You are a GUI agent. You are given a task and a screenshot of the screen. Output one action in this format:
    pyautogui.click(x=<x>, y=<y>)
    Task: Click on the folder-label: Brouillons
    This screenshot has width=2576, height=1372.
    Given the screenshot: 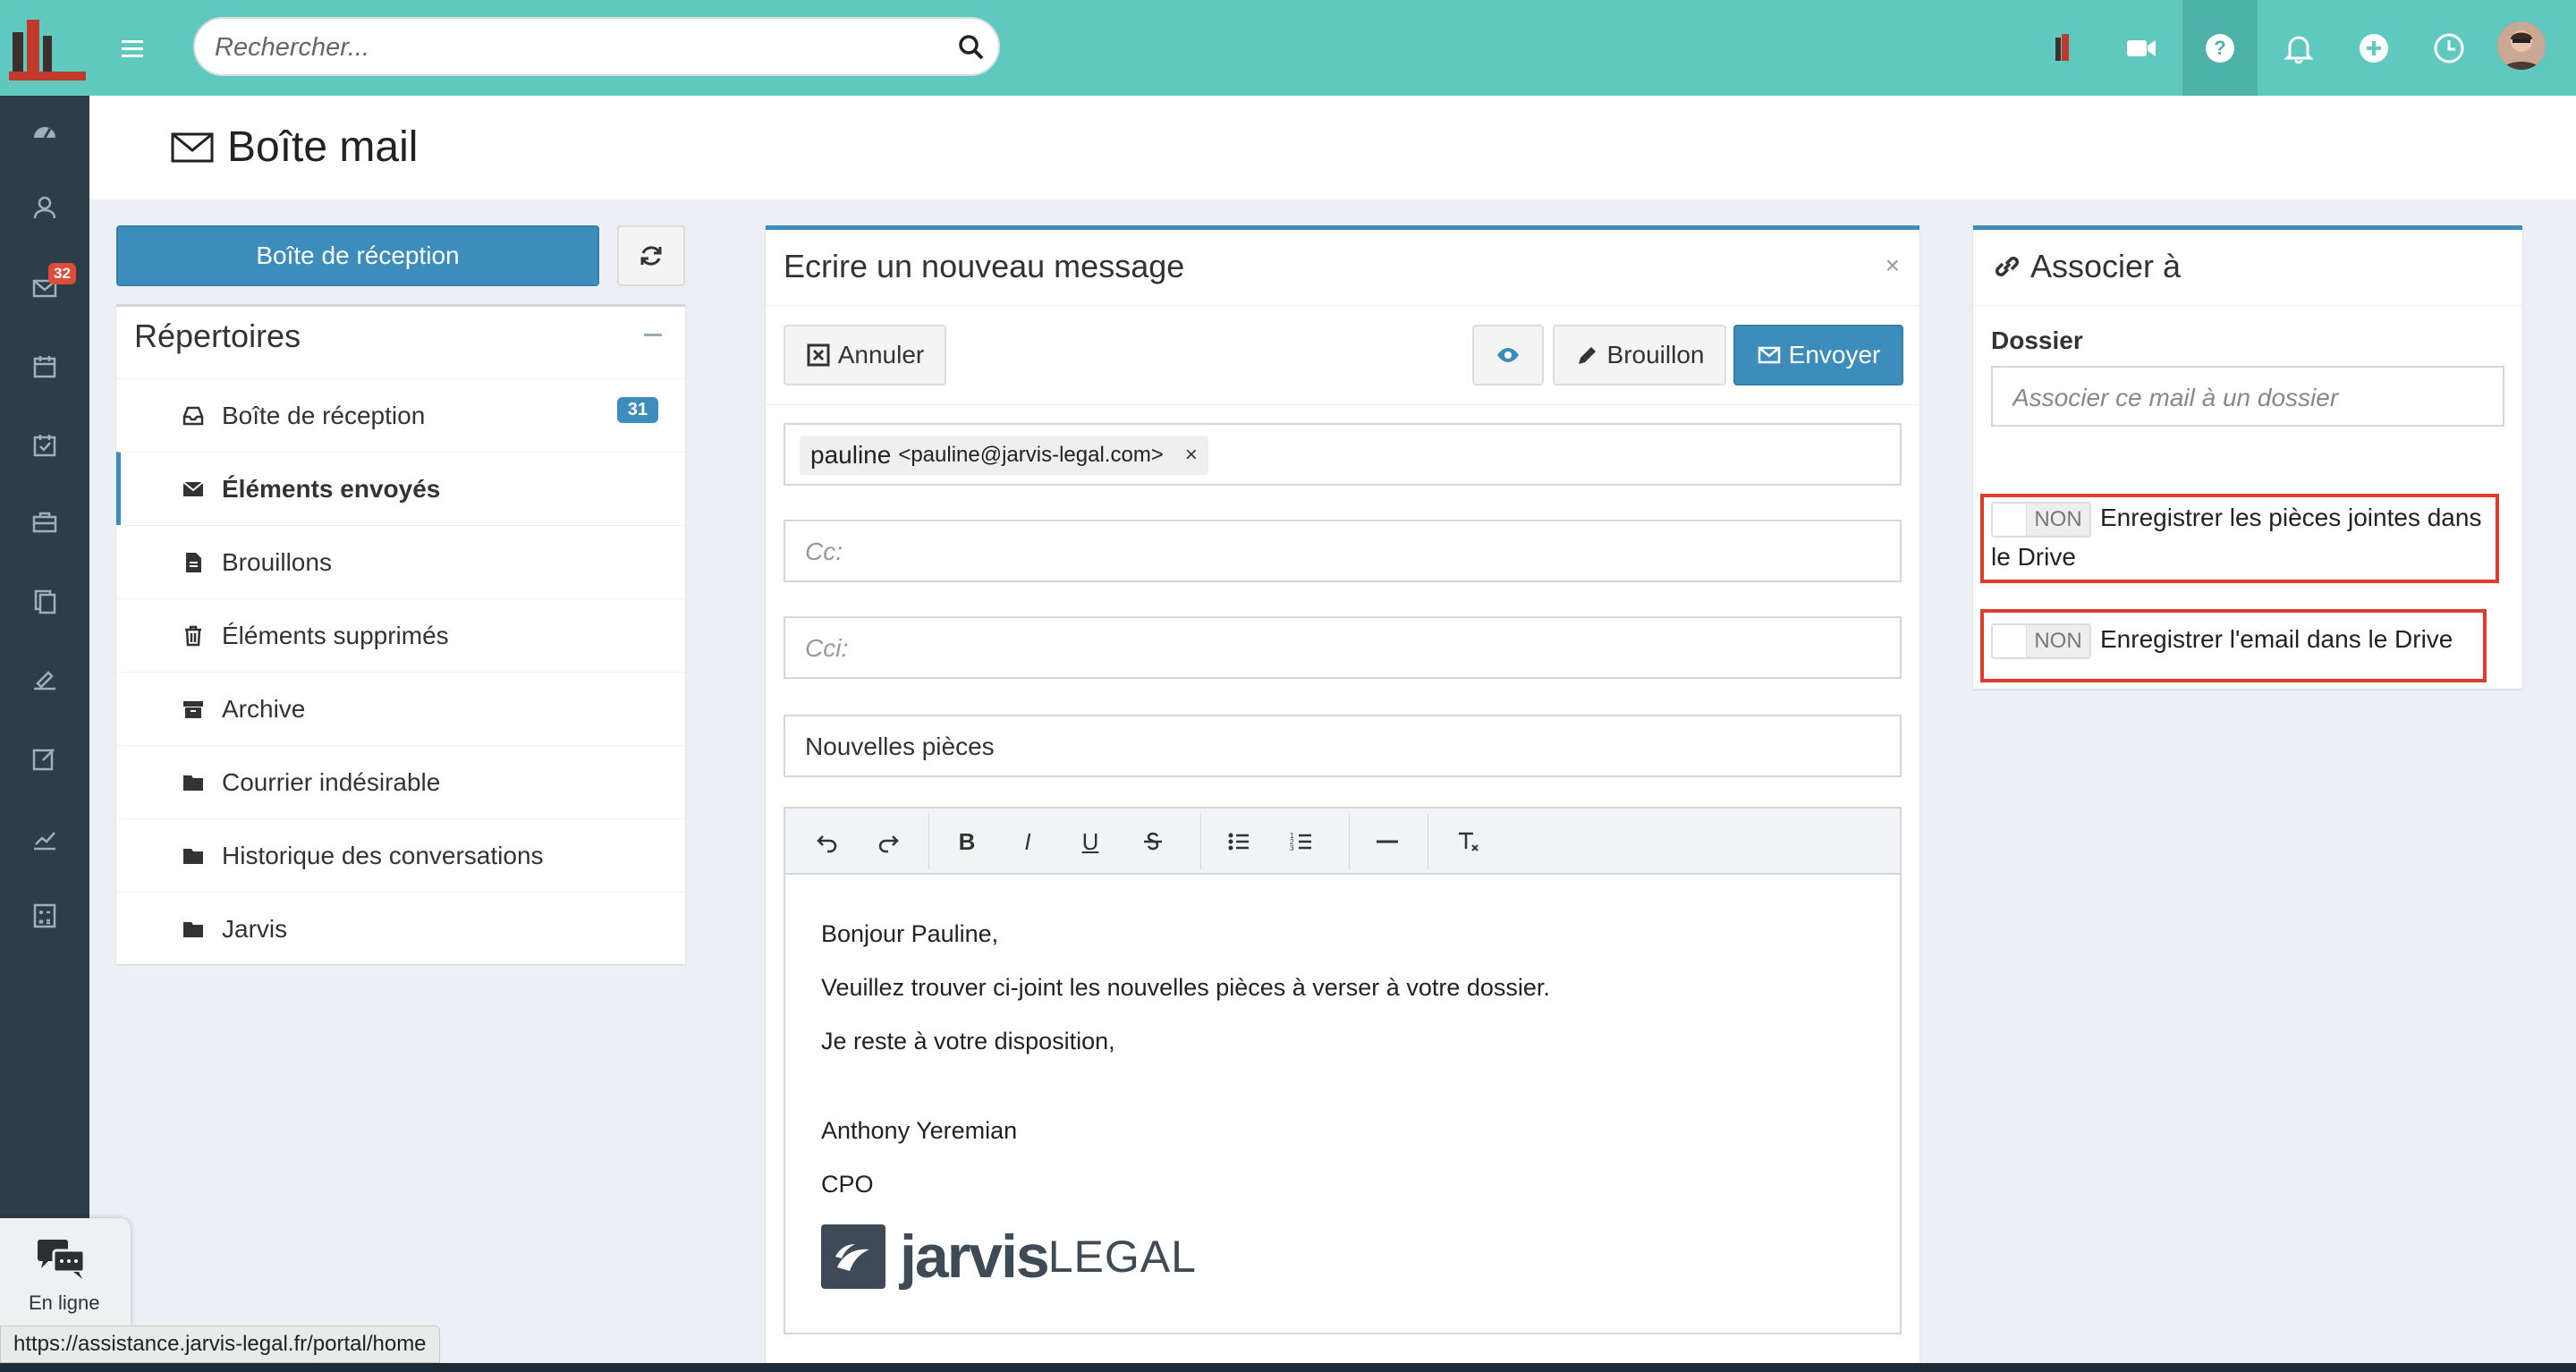 What is the action you would take?
    pyautogui.click(x=277, y=561)
    